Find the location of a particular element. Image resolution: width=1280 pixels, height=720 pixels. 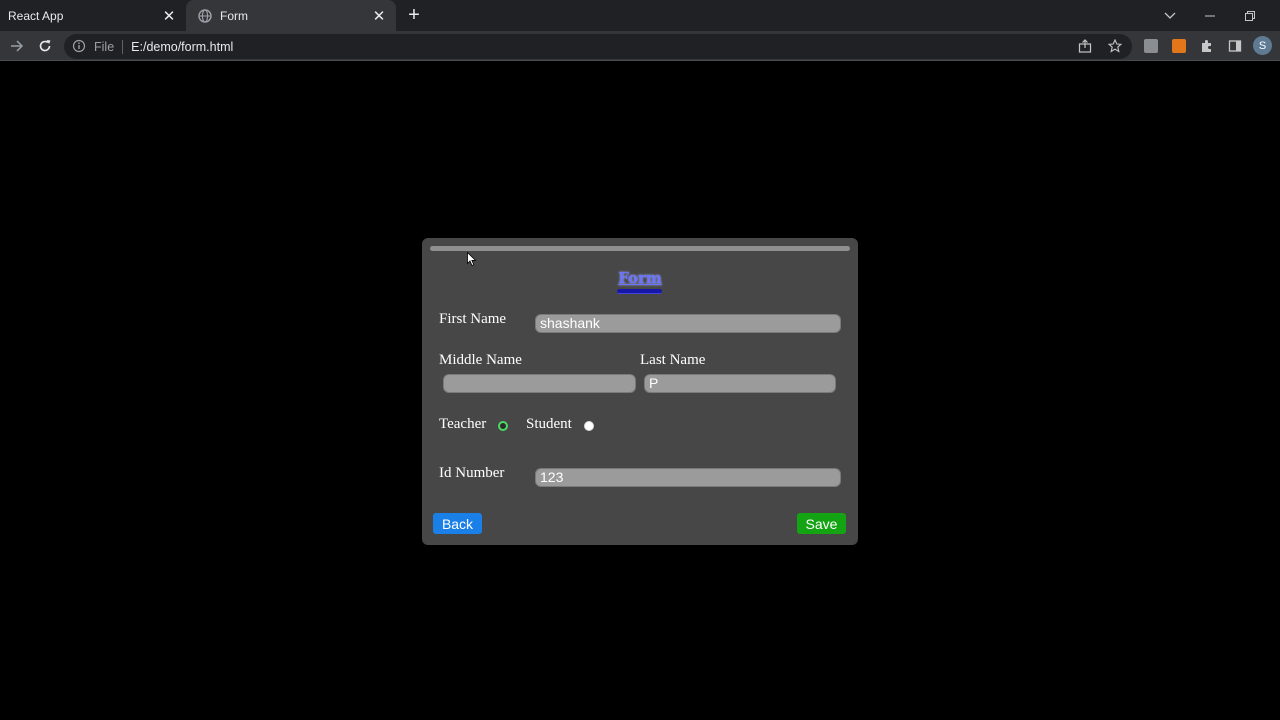

browser-toolbar: File E:/demo/form.html is located at coordinates (640, 46).